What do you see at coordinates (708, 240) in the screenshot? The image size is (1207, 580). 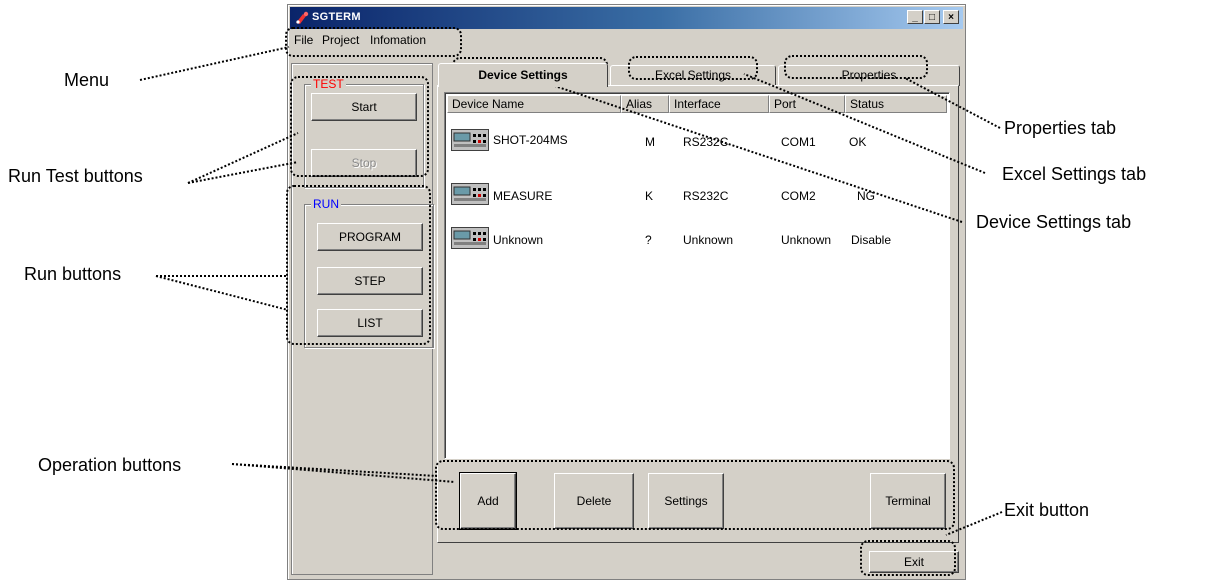 I see `device-interface: Unknown` at bounding box center [708, 240].